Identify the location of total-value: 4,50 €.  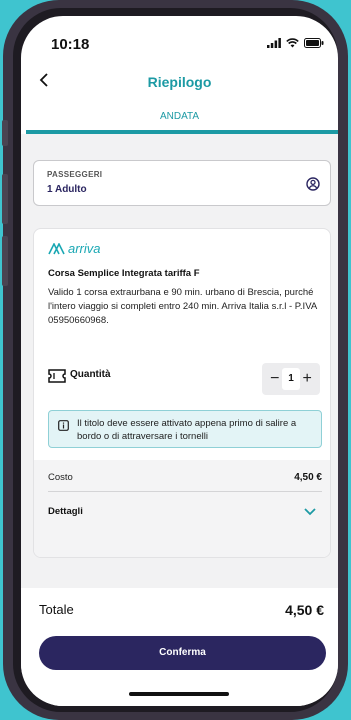
(304, 610).